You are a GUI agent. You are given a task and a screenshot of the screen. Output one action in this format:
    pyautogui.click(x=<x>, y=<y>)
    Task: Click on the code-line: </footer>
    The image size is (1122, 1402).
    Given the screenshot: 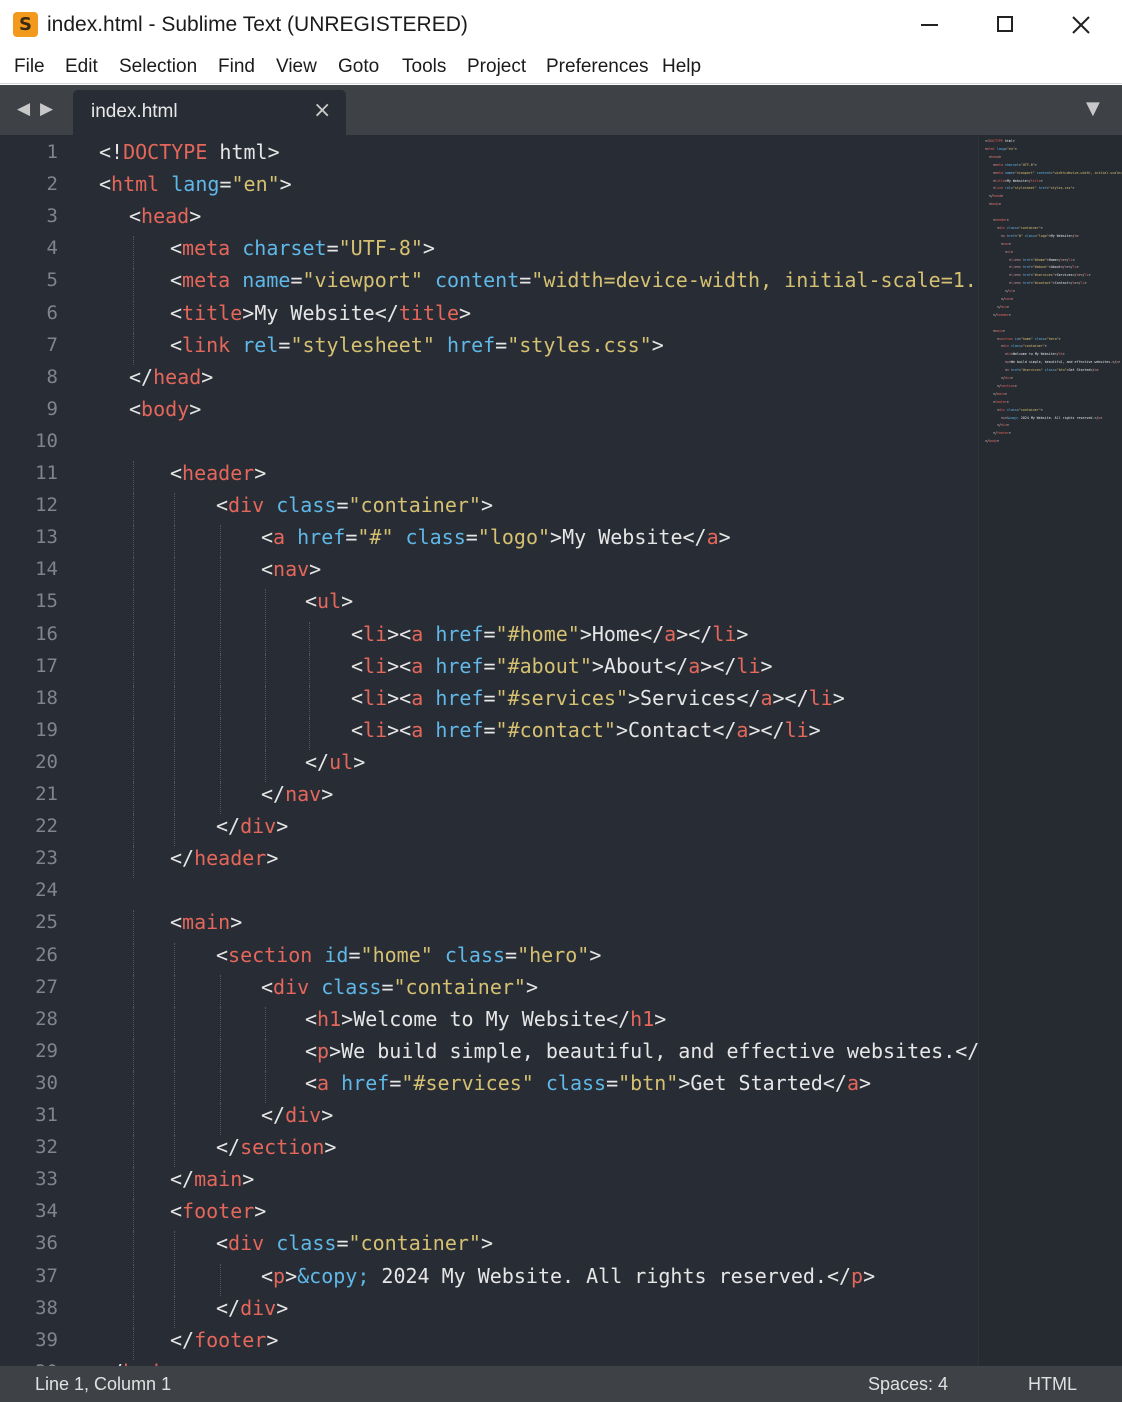 What is the action you would take?
    pyautogui.click(x=224, y=1340)
    